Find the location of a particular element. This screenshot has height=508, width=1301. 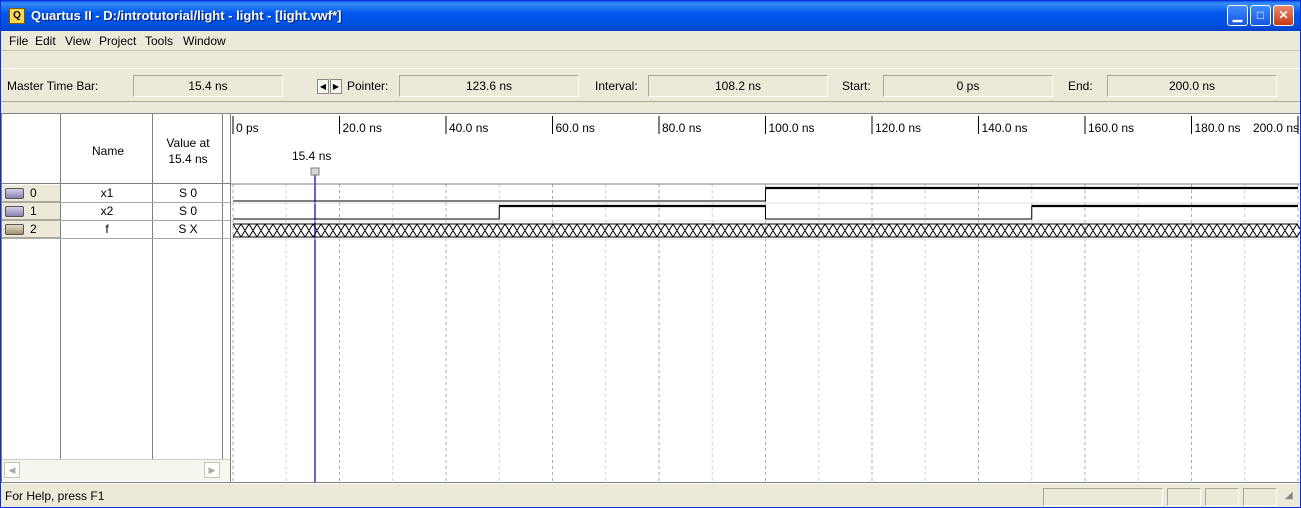

interval-field: 108.2 ns is located at coordinates (738, 86).